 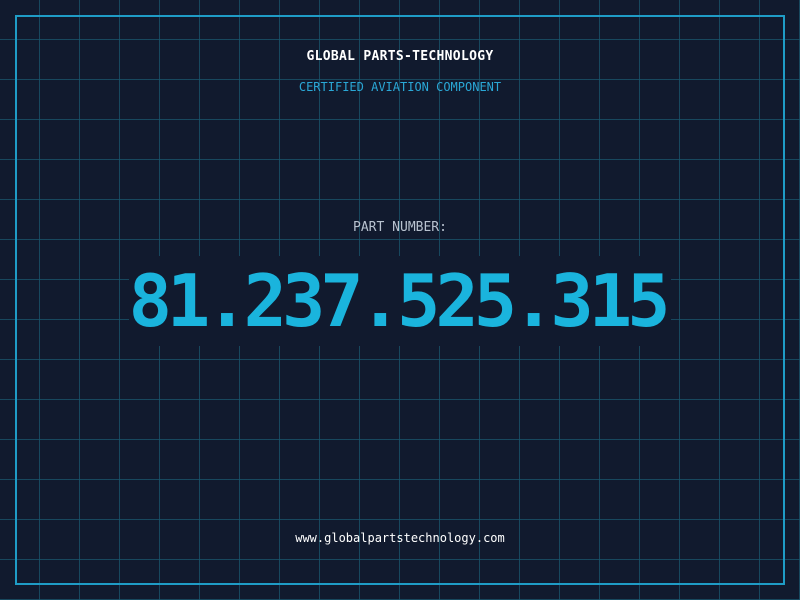 What do you see at coordinates (400, 538) in the screenshot?
I see `website-url: www.globalpartstechnology.com` at bounding box center [400, 538].